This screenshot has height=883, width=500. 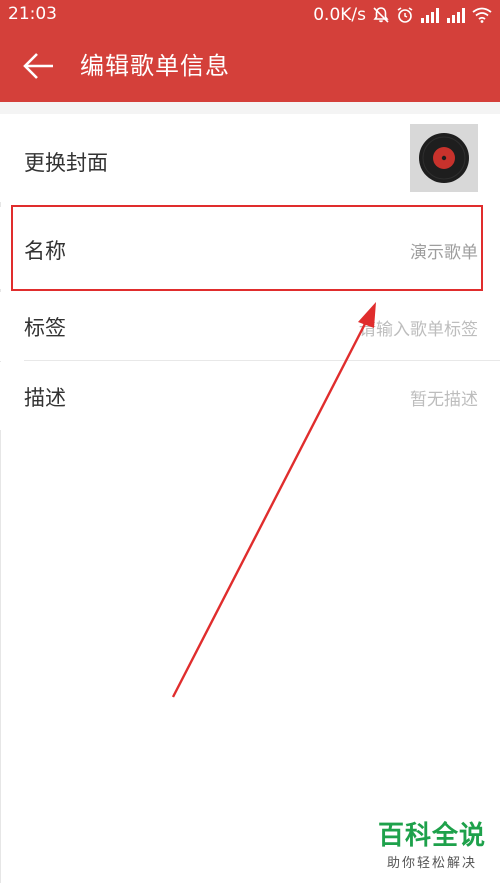 What do you see at coordinates (381, 15) in the screenshot?
I see `mute-bell-icon` at bounding box center [381, 15].